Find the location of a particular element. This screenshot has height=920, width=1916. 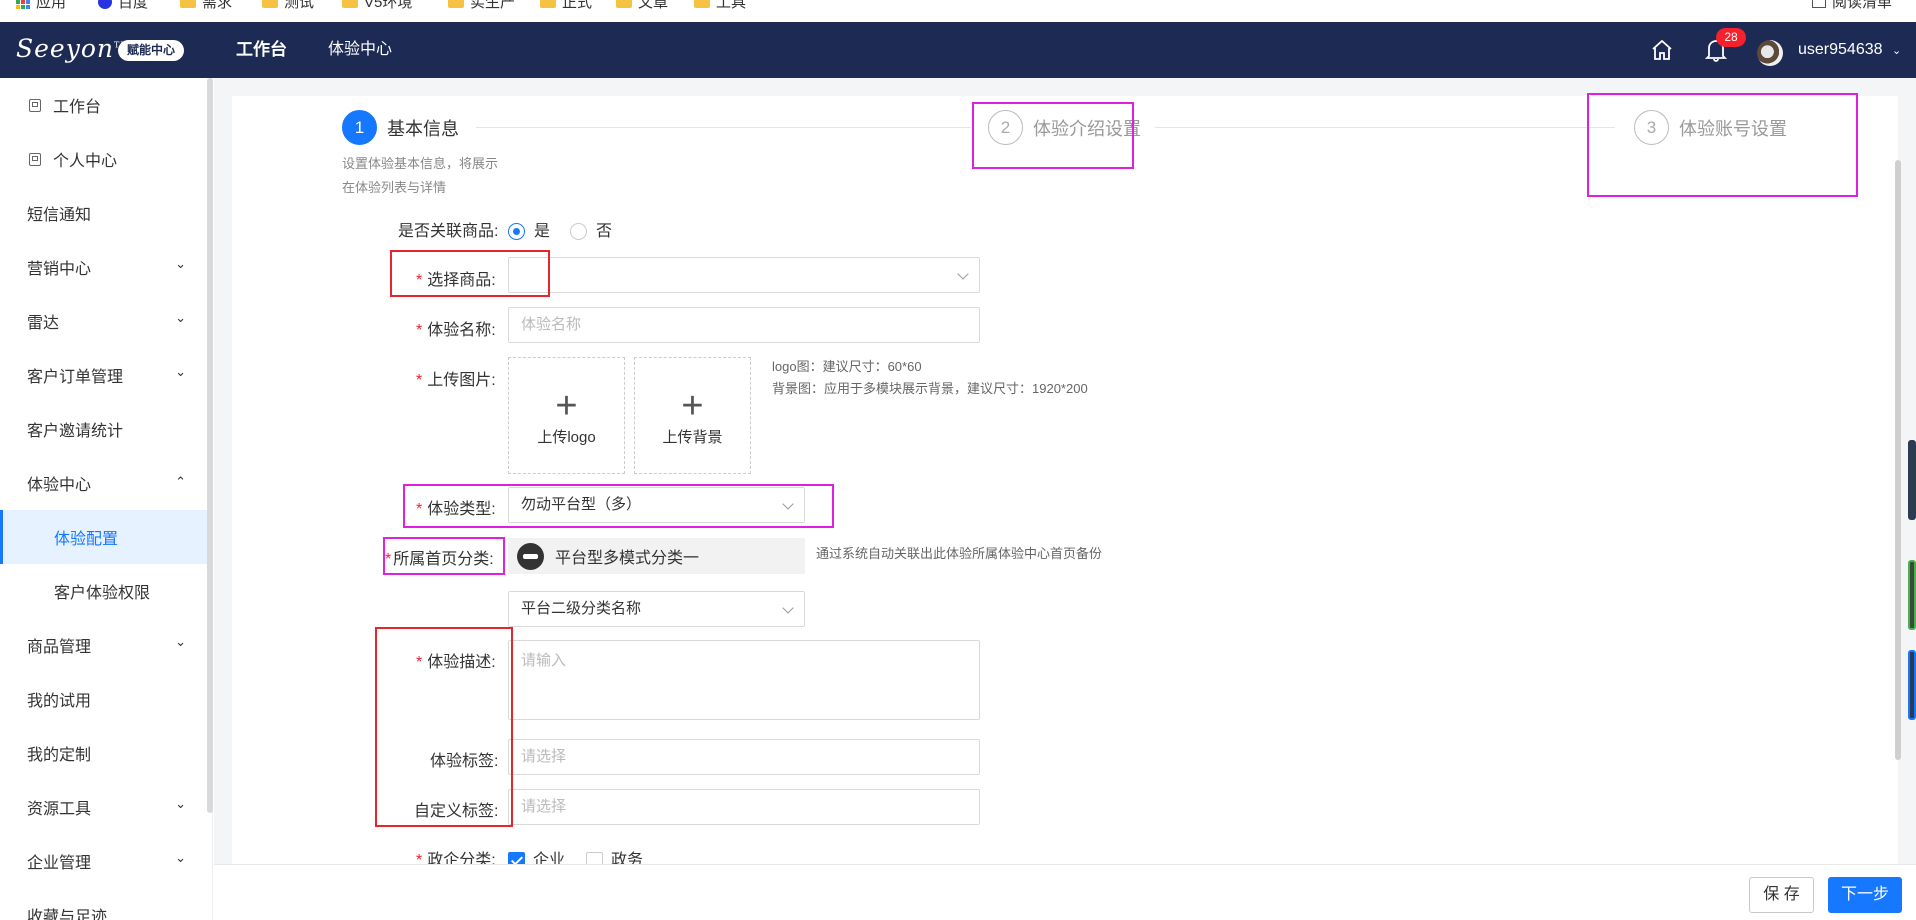

sidebar-item-label: 个人中心 is located at coordinates (85, 161).